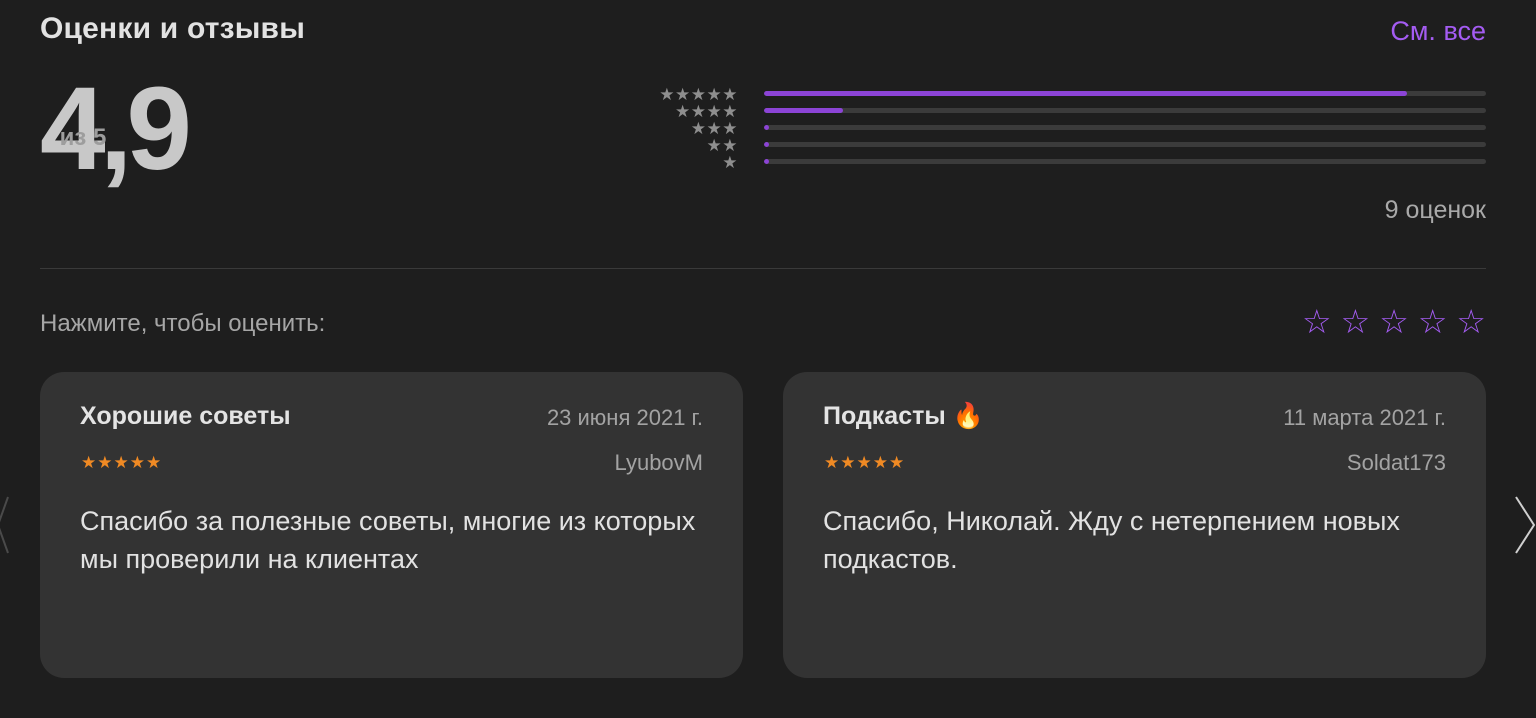 The height and width of the screenshot is (718, 1536). Describe the element at coordinates (730, 162) in the screenshot. I see `histogram-stars-label: ★` at that location.